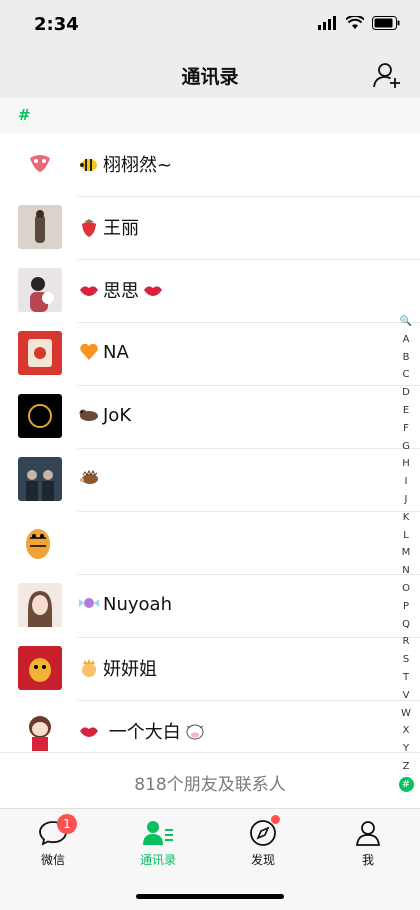  I want to click on contact-row: Nuyoah, so click(210, 606).